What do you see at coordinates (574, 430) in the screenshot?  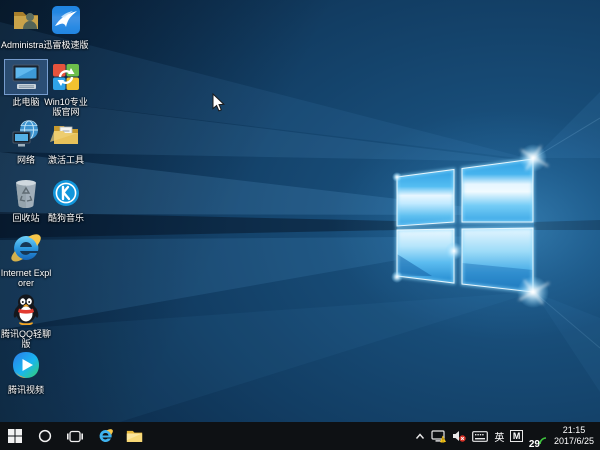 I see `clock-time: 21:15` at bounding box center [574, 430].